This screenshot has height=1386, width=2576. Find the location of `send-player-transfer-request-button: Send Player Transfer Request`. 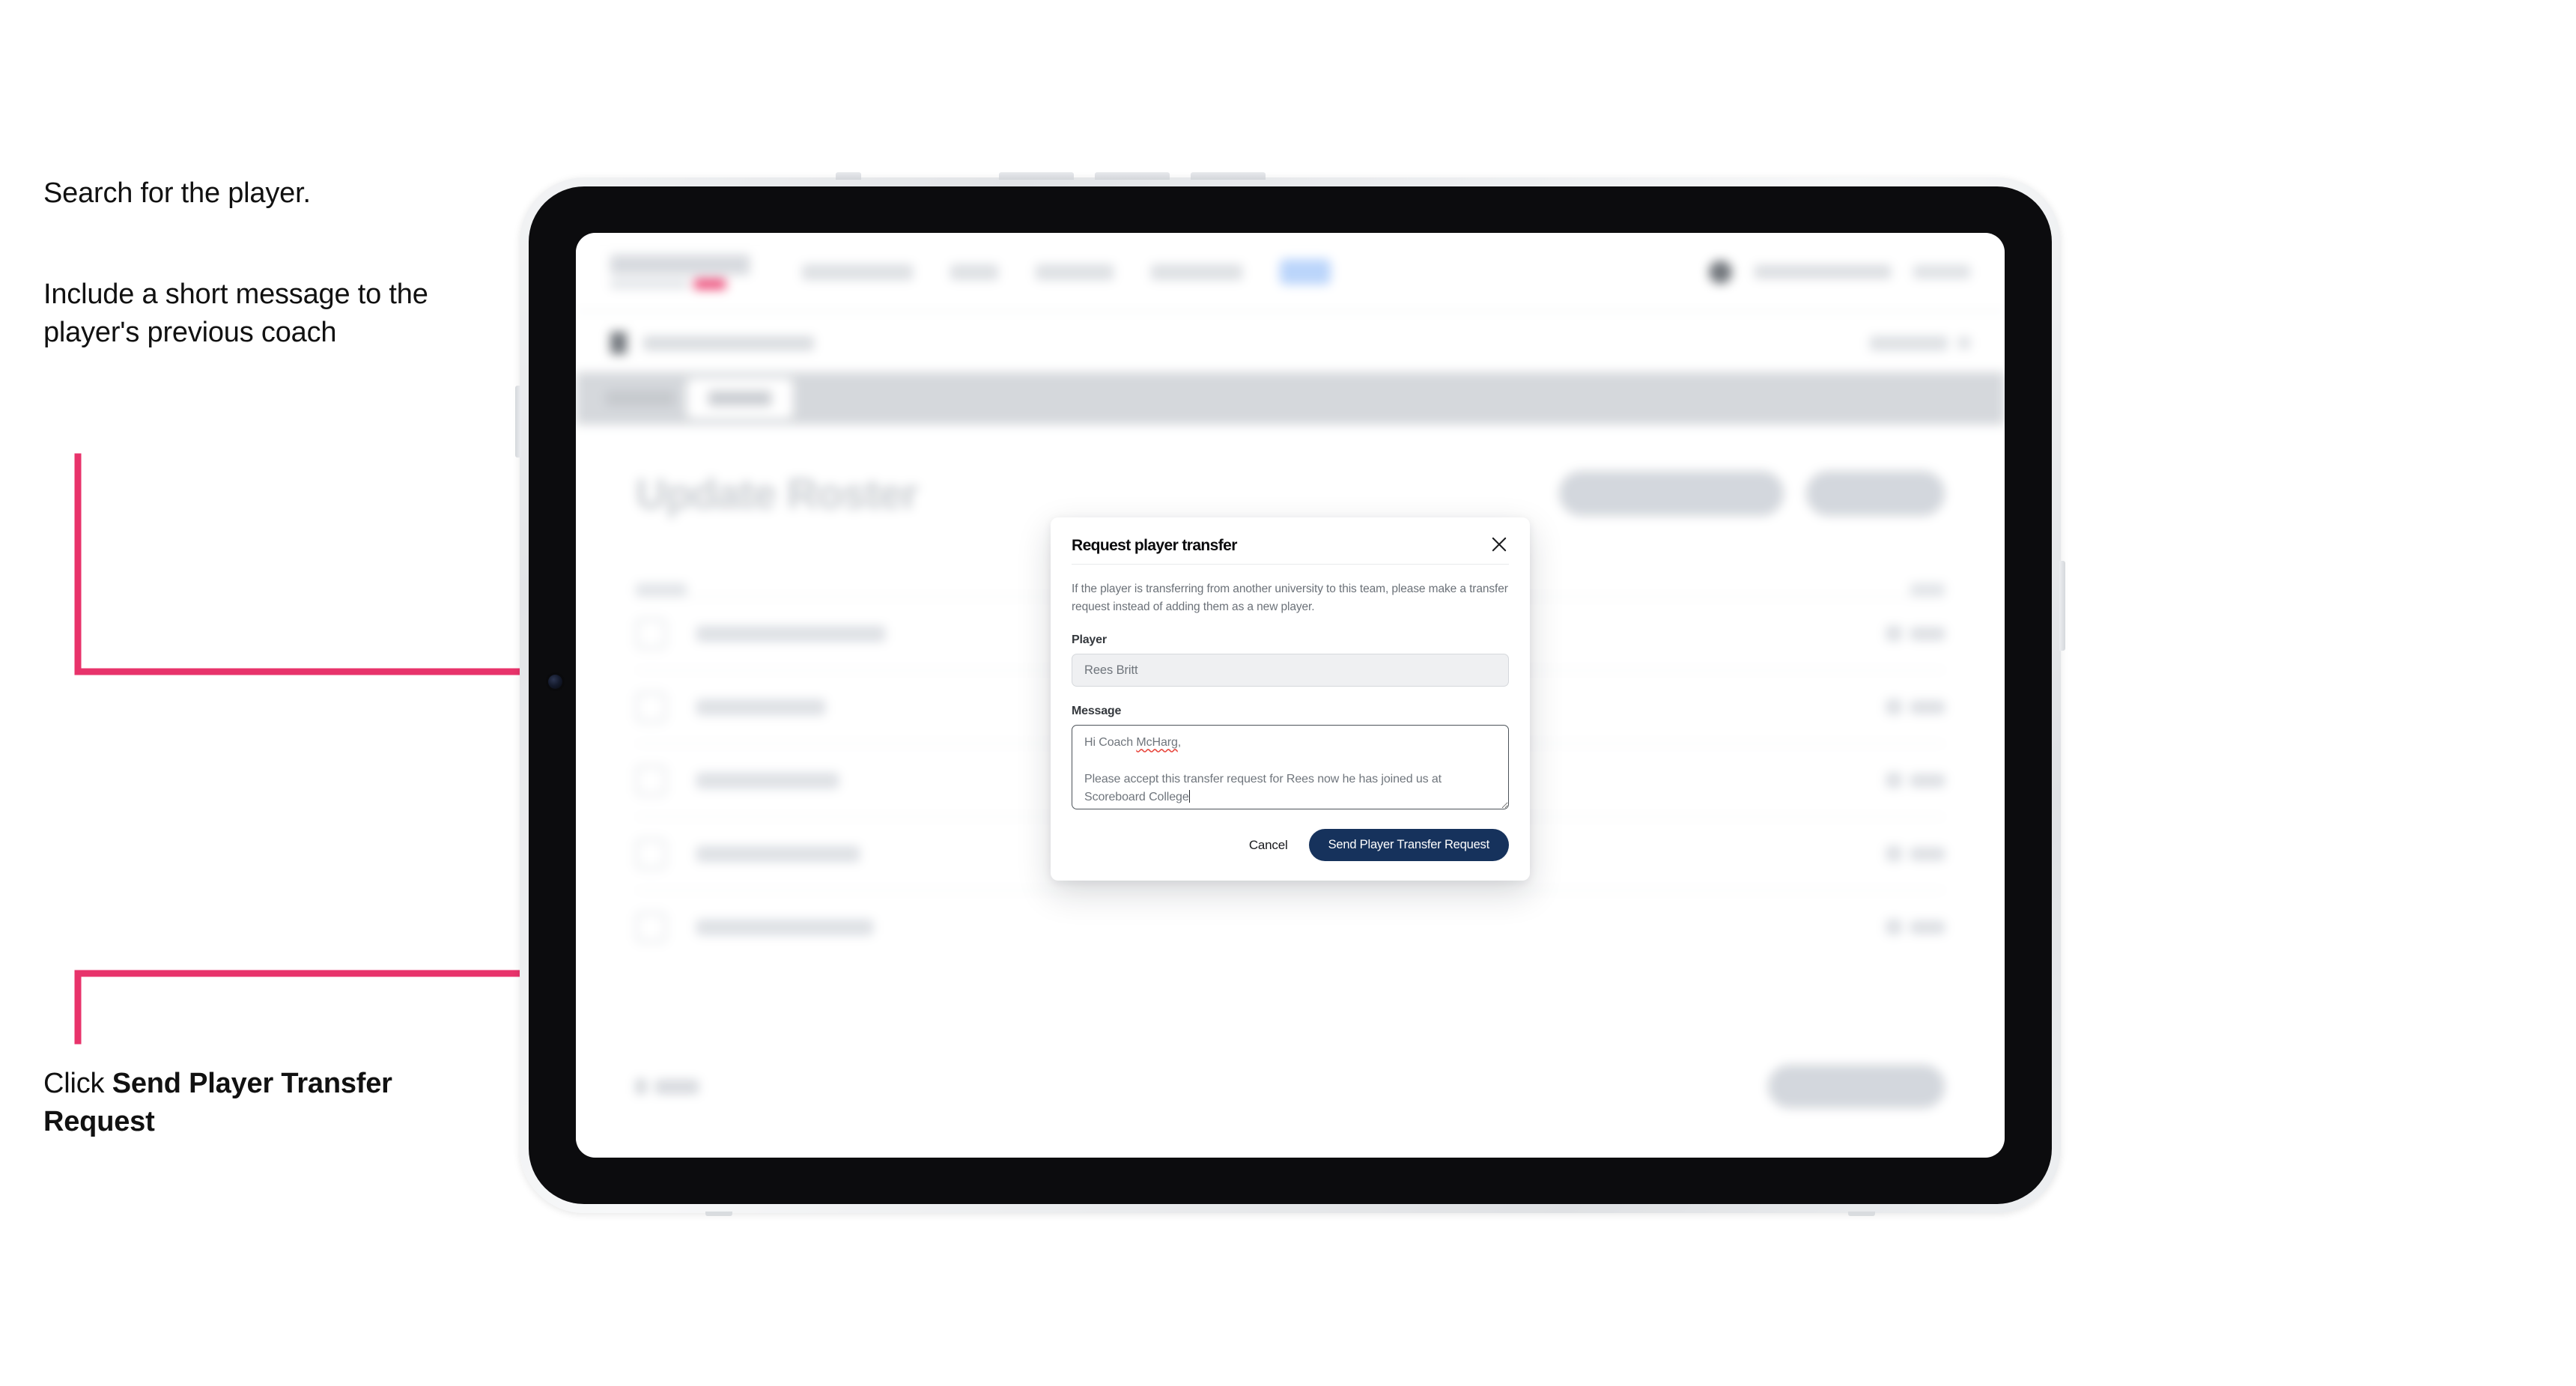

send-player-transfer-request-button: Send Player Transfer Request is located at coordinates (1408, 845).